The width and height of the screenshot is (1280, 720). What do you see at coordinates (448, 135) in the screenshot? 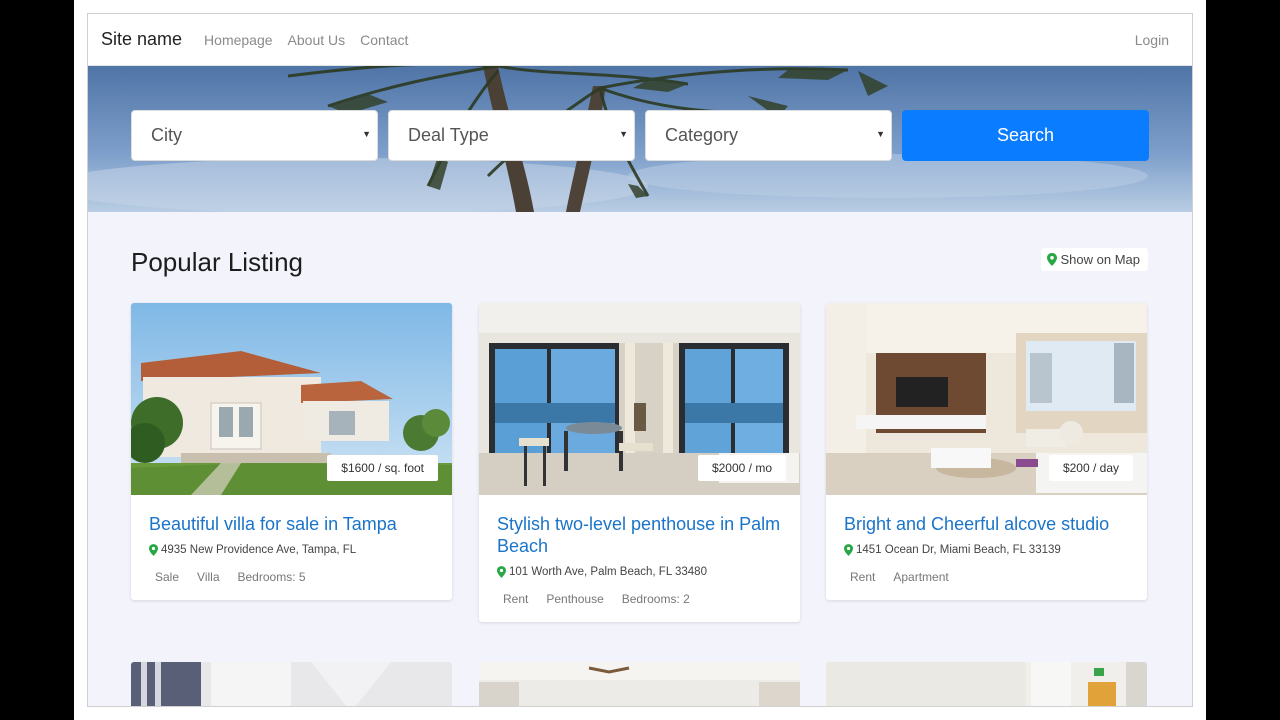
I see `deal-type-select-label: Deal Type` at bounding box center [448, 135].